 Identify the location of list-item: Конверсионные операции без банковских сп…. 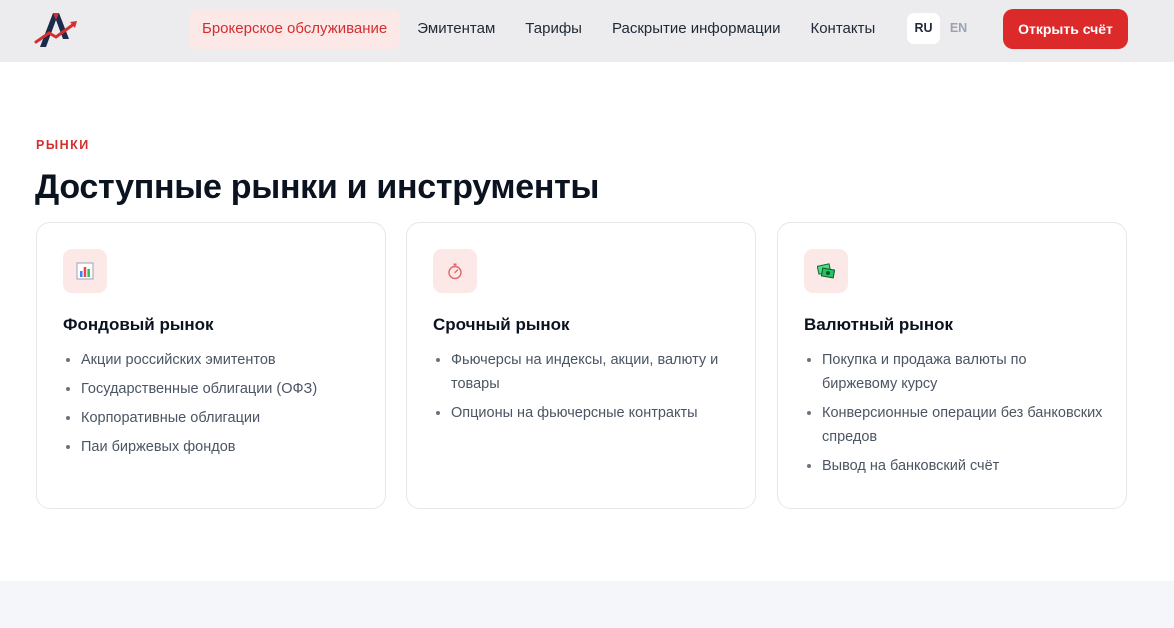
(954, 425).